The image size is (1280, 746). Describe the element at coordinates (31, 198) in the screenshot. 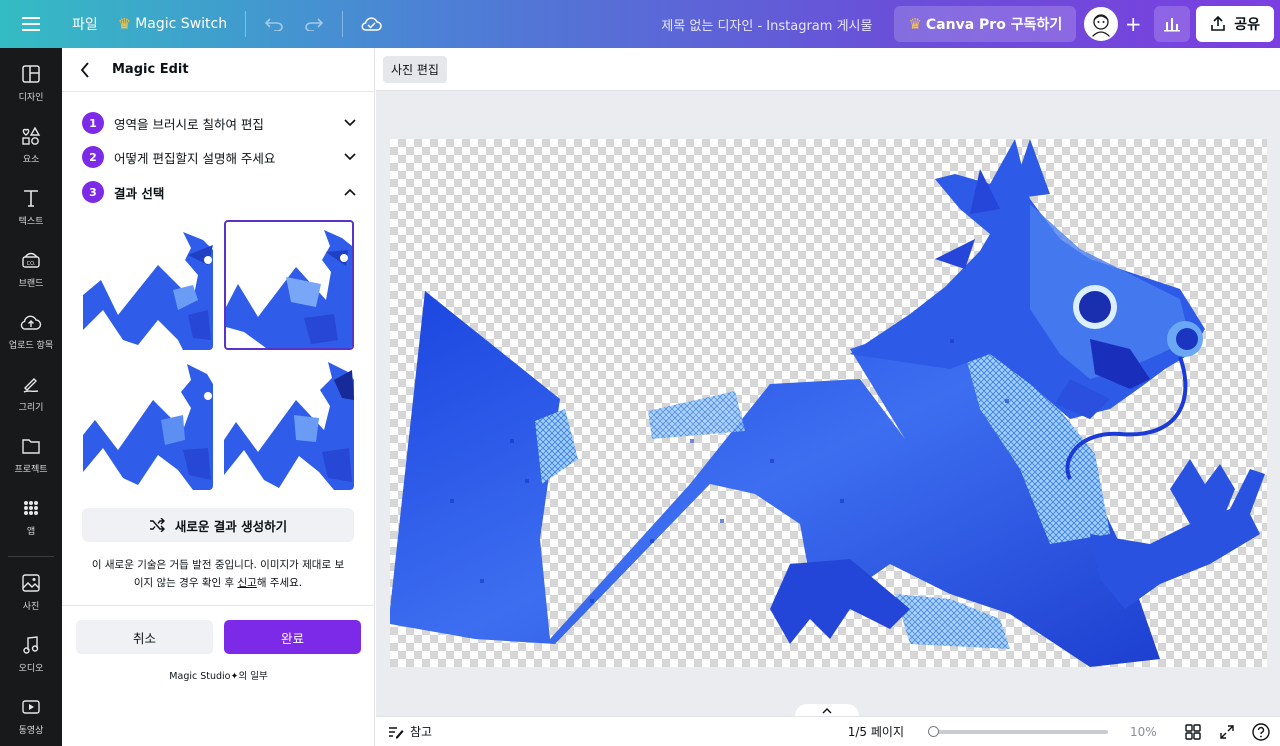

I see `text-icon` at that location.